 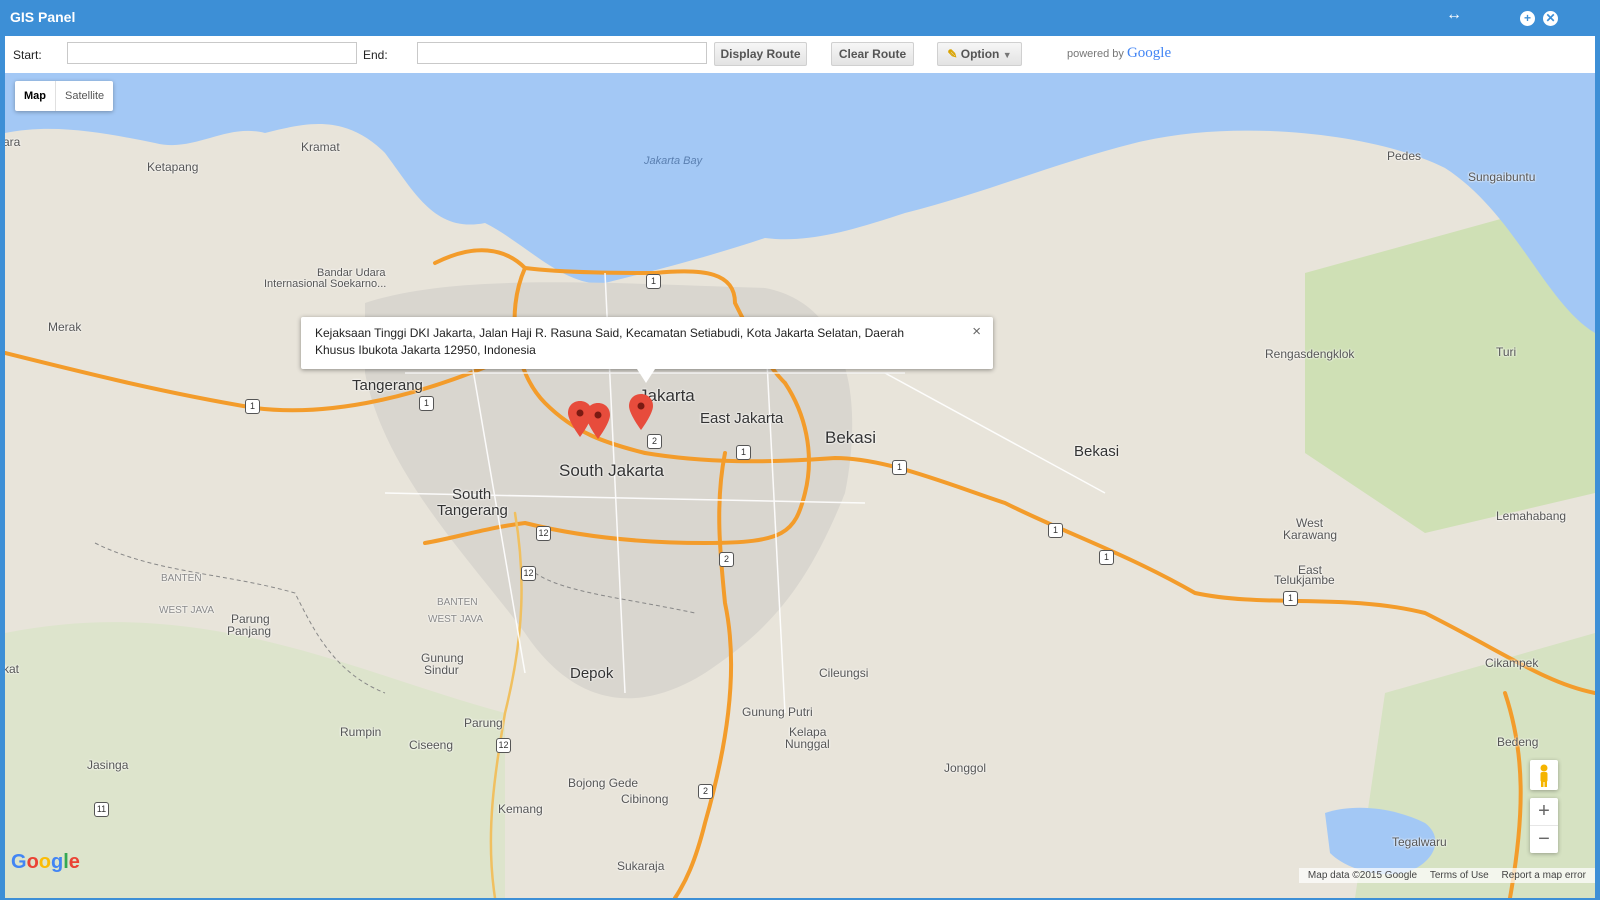 I want to click on title-bar: GIS Panel ↔ + ✕, so click(x=800, y=18).